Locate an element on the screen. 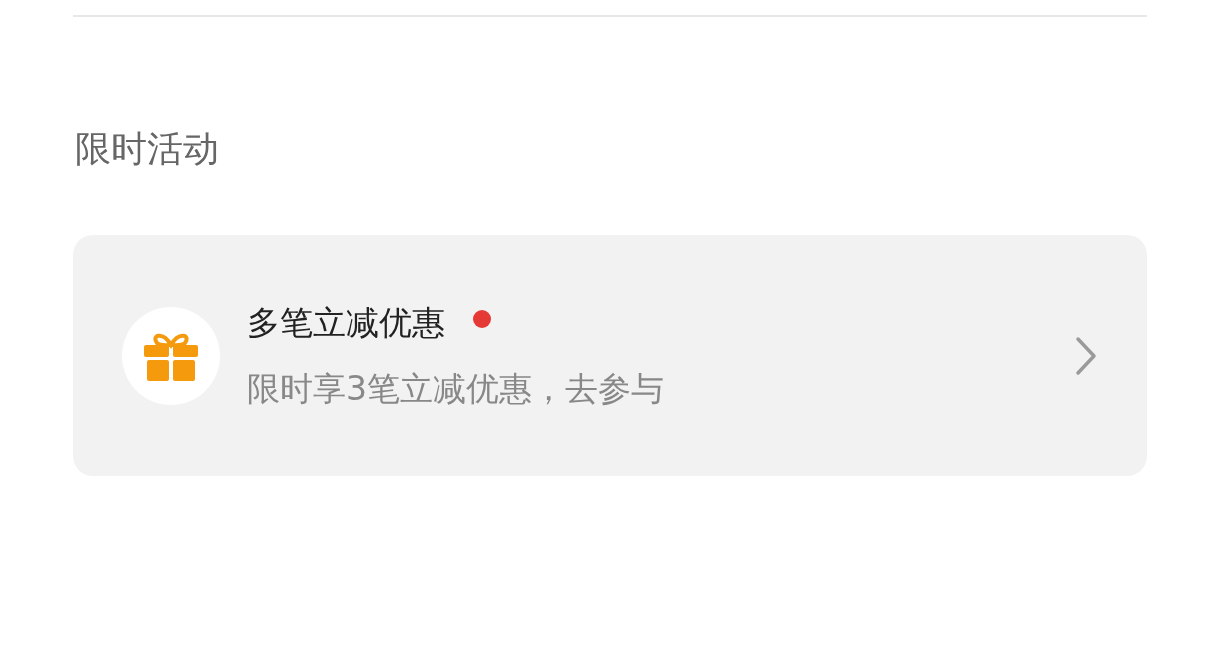 The image size is (1220, 660). activity-subtitle: 限时享3笔立减优惠，去参与 is located at coordinates (456, 388).